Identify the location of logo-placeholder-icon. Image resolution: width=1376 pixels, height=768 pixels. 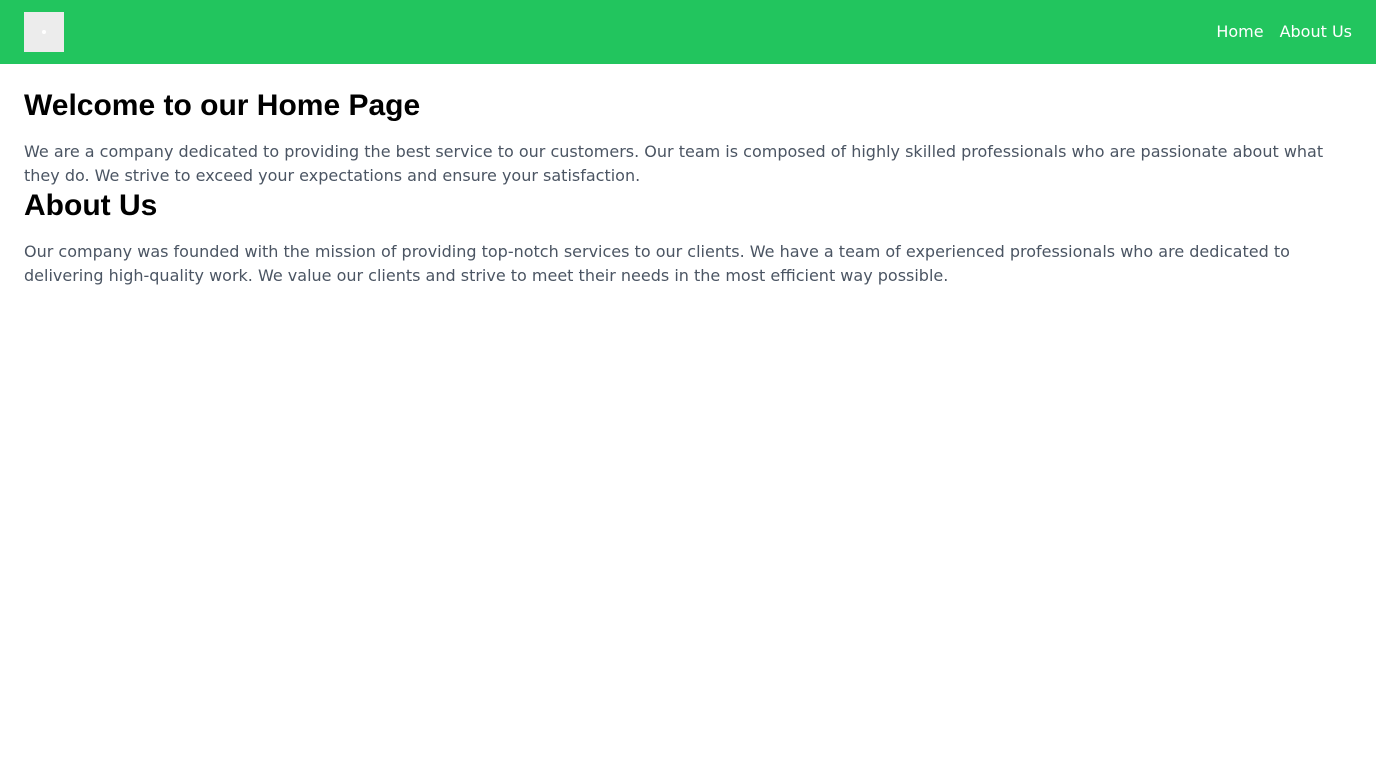
(44, 32).